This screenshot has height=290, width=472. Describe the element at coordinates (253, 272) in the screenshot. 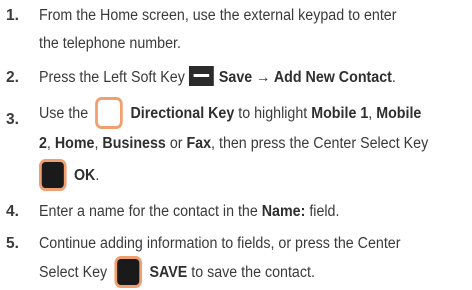

I see `step-line: to save the contact.` at that location.